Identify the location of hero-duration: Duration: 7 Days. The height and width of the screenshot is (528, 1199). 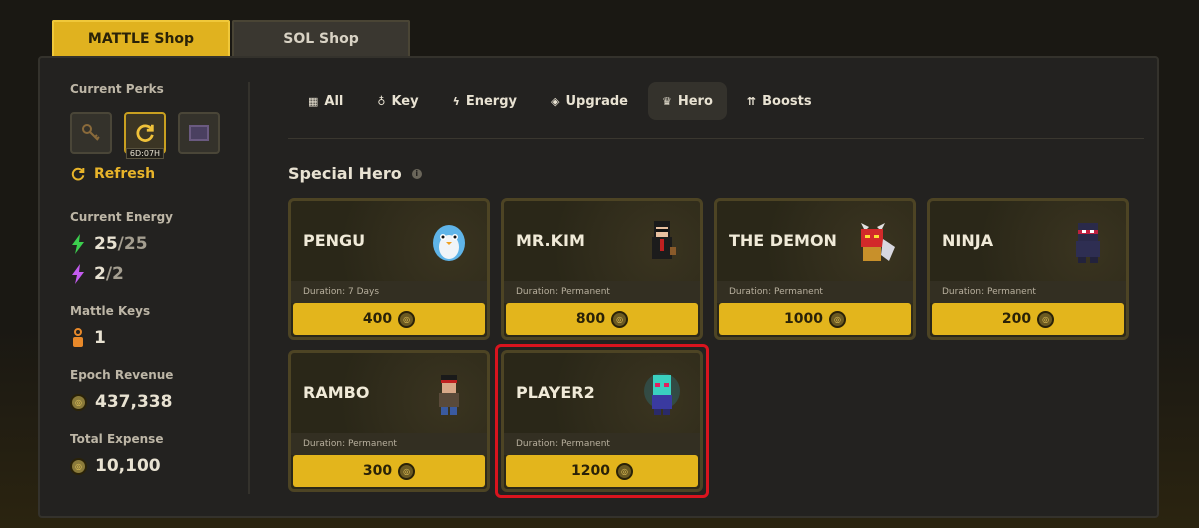
(389, 292).